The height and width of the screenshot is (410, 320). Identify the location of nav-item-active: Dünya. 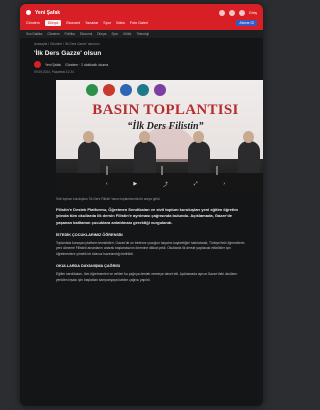
(53, 23).